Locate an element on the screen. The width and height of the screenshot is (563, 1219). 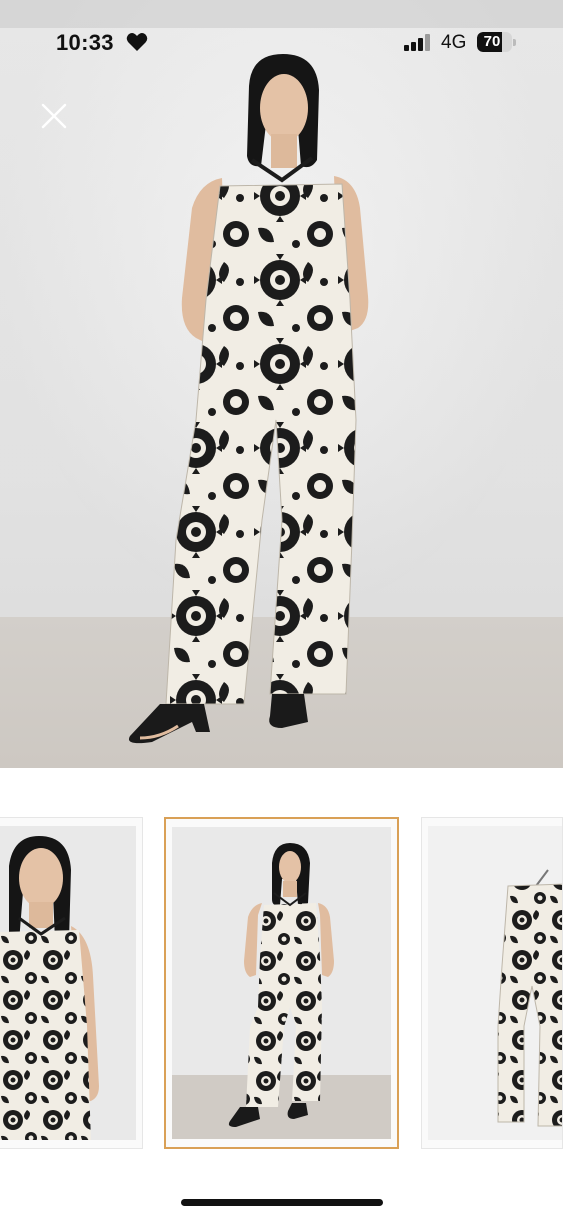
thumbnail-2-selected is located at coordinates (281, 983).